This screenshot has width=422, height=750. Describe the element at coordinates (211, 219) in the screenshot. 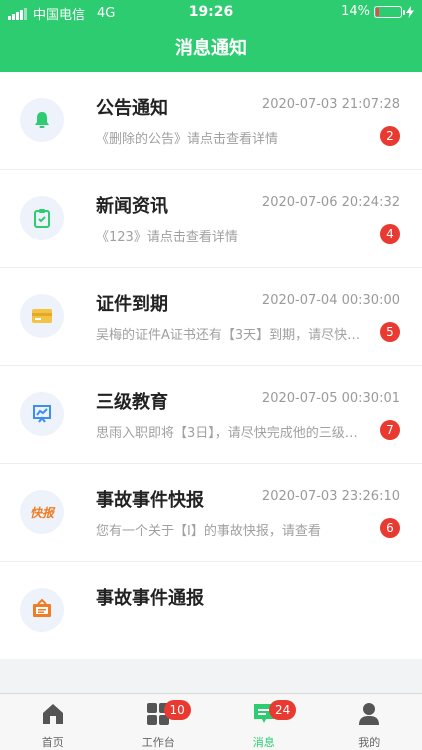

I see `list-item: 新闻资讯 2020-07-06 20:24:32 《123》请点击查看详情 4` at that location.